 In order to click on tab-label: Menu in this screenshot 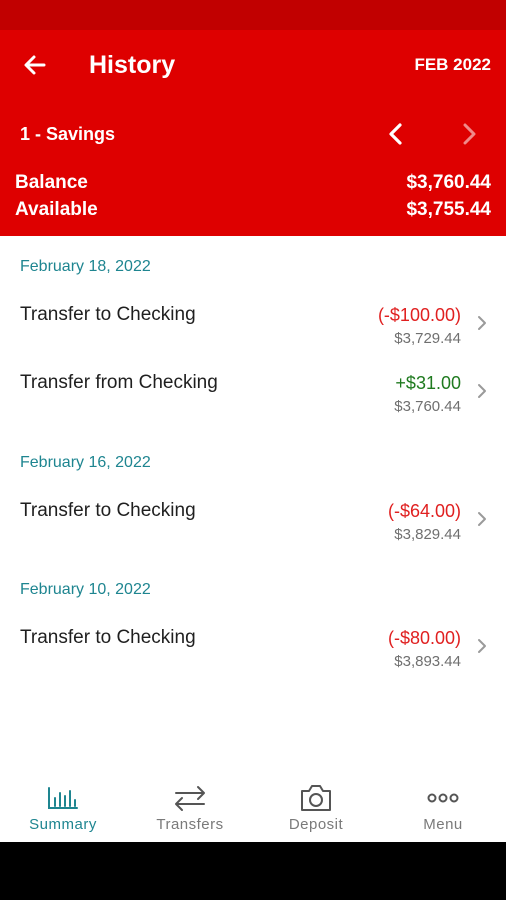, I will do `click(443, 824)`.